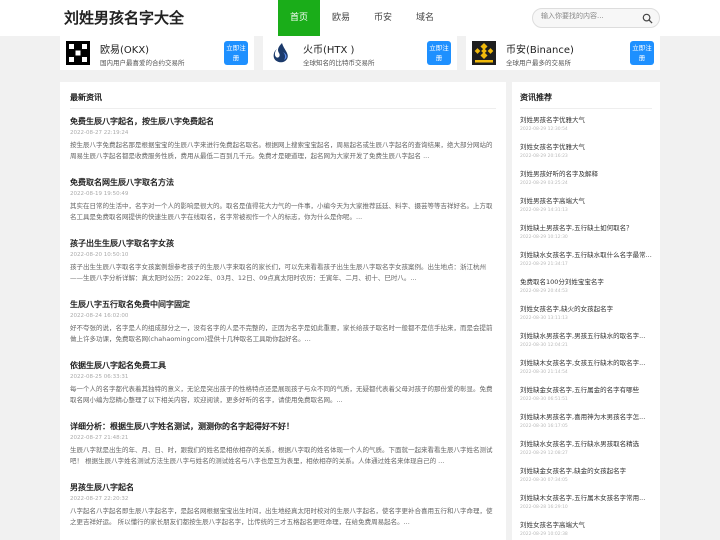  Describe the element at coordinates (283, 121) in the screenshot. I see `article-title: 免费生辰八字起名，按生辰八字免费起名` at that location.